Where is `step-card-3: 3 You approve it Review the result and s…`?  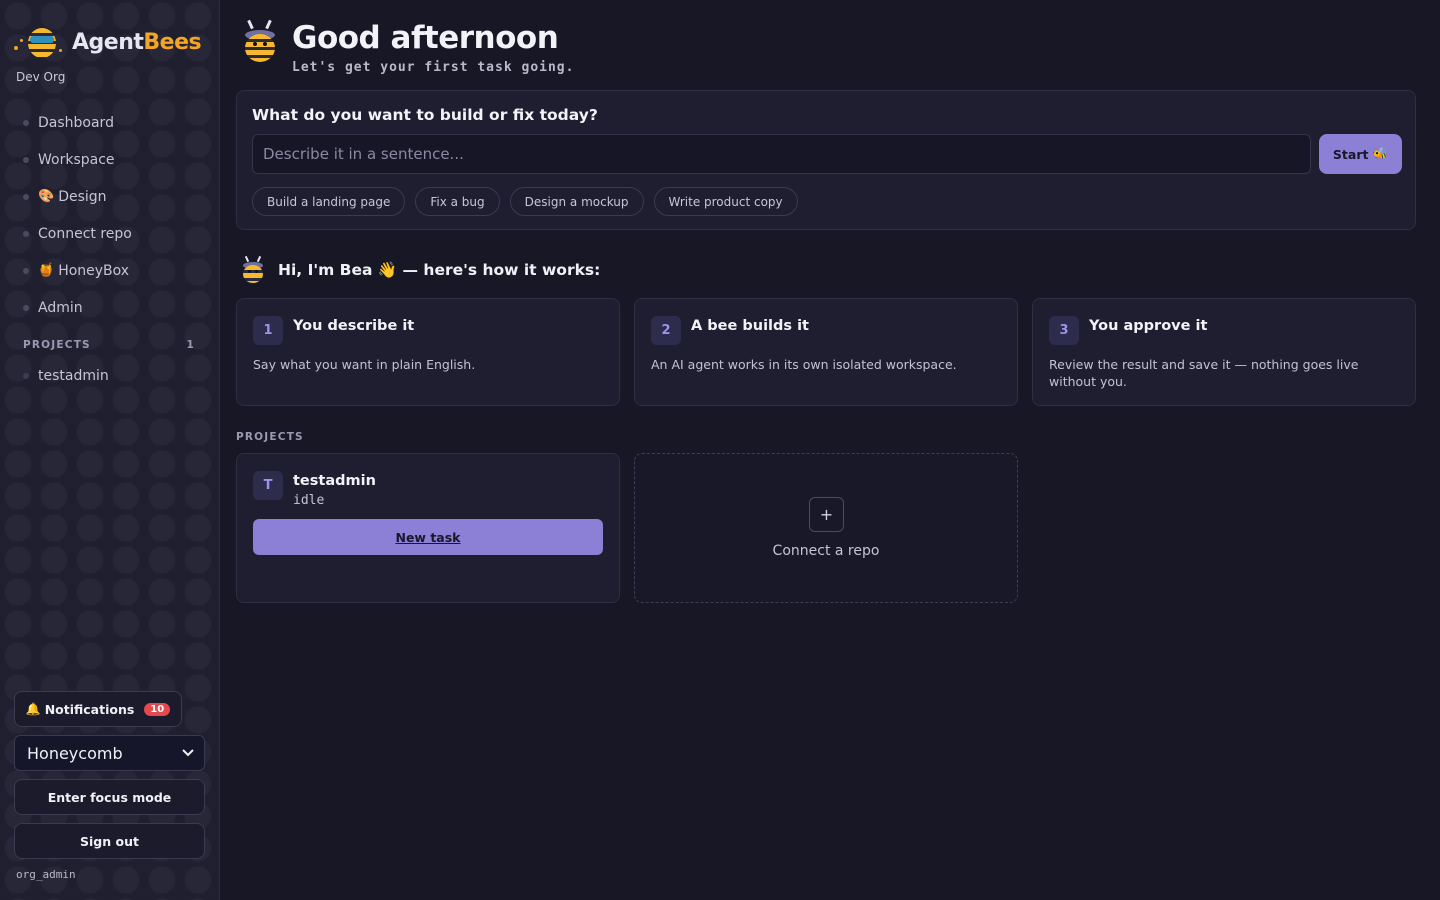
step-card-3: 3 You approve it Review the result and s… is located at coordinates (1224, 352).